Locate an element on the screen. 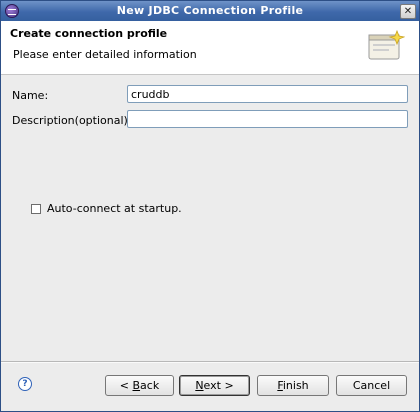  next-button: Next > is located at coordinates (214, 385).